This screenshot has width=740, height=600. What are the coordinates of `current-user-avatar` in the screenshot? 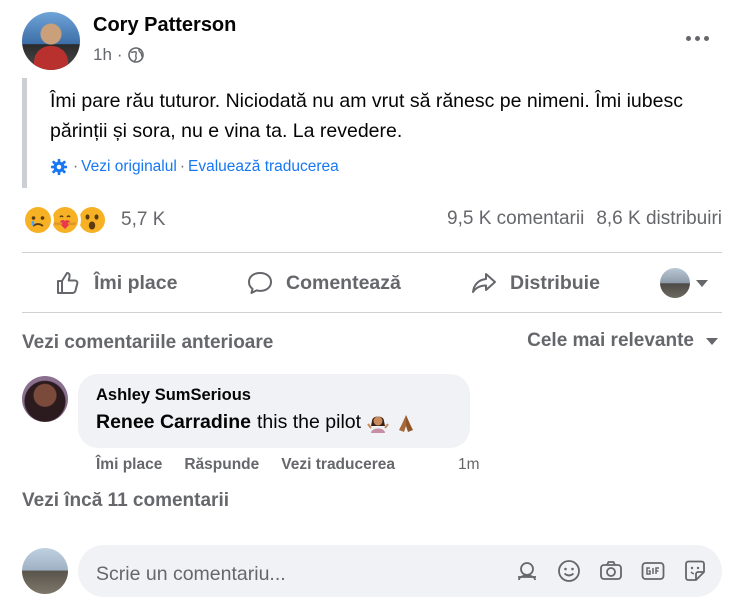 It's located at (45, 571).